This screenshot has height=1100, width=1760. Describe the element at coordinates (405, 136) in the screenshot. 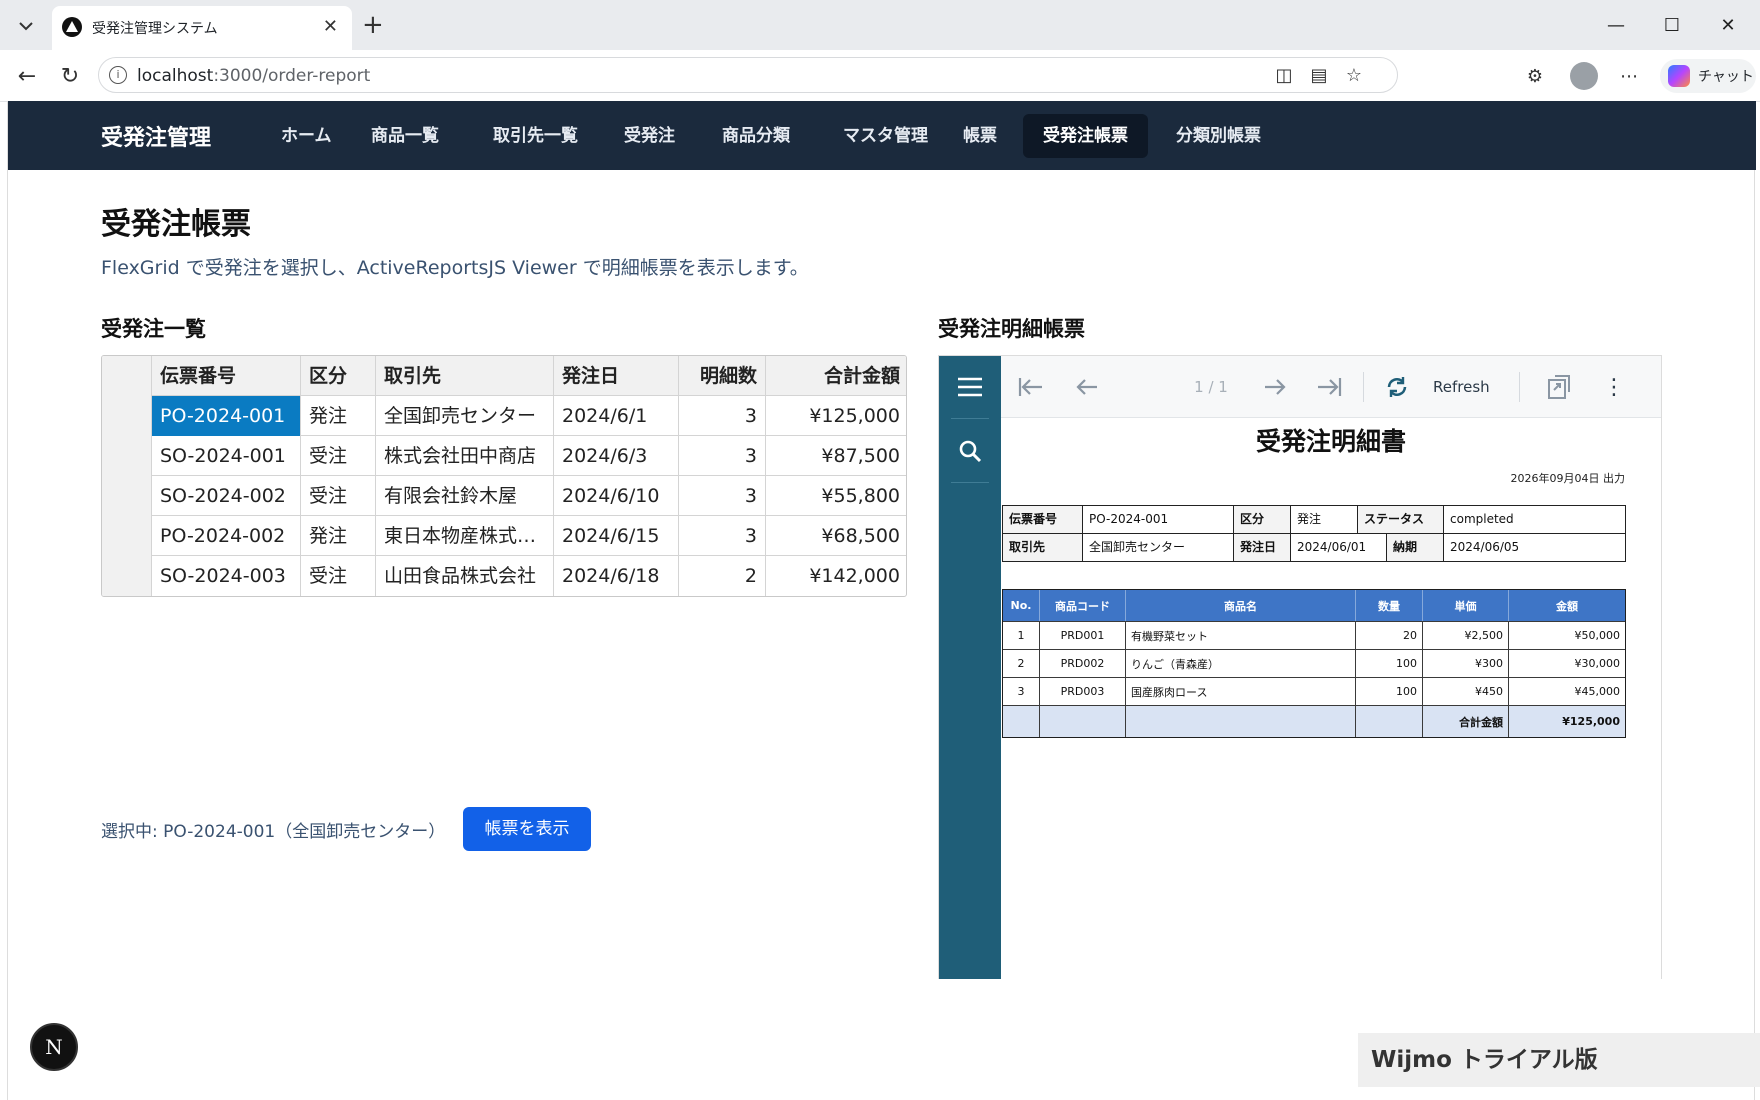

I see `nav-products: 商品一覧` at that location.